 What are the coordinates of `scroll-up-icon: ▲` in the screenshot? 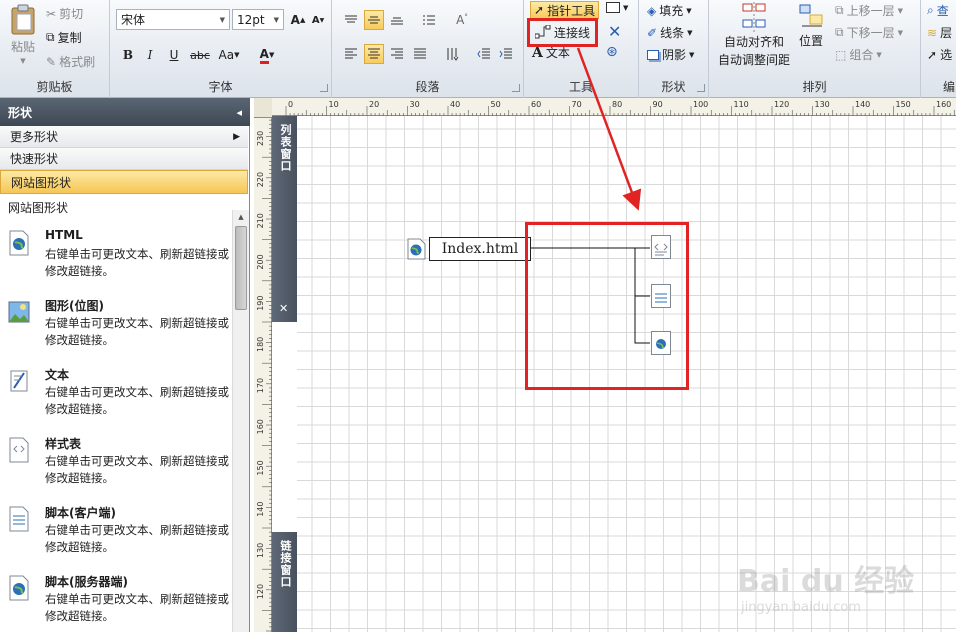 It's located at (241, 217).